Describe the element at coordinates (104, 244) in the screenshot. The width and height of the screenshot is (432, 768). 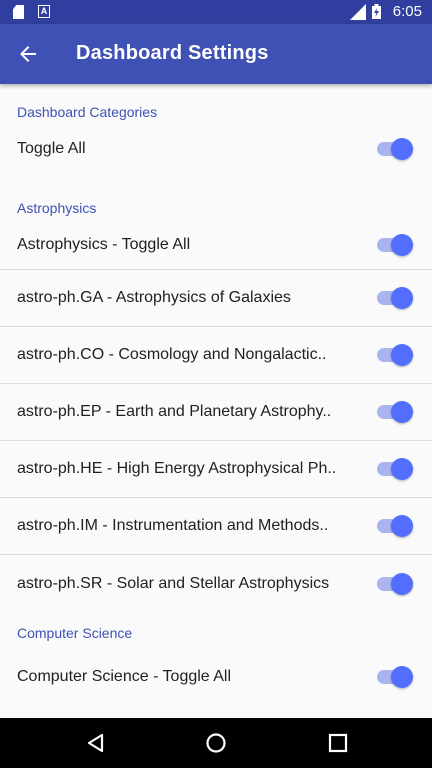
I see `pref-label: Astrophysics - Toggle All` at that location.